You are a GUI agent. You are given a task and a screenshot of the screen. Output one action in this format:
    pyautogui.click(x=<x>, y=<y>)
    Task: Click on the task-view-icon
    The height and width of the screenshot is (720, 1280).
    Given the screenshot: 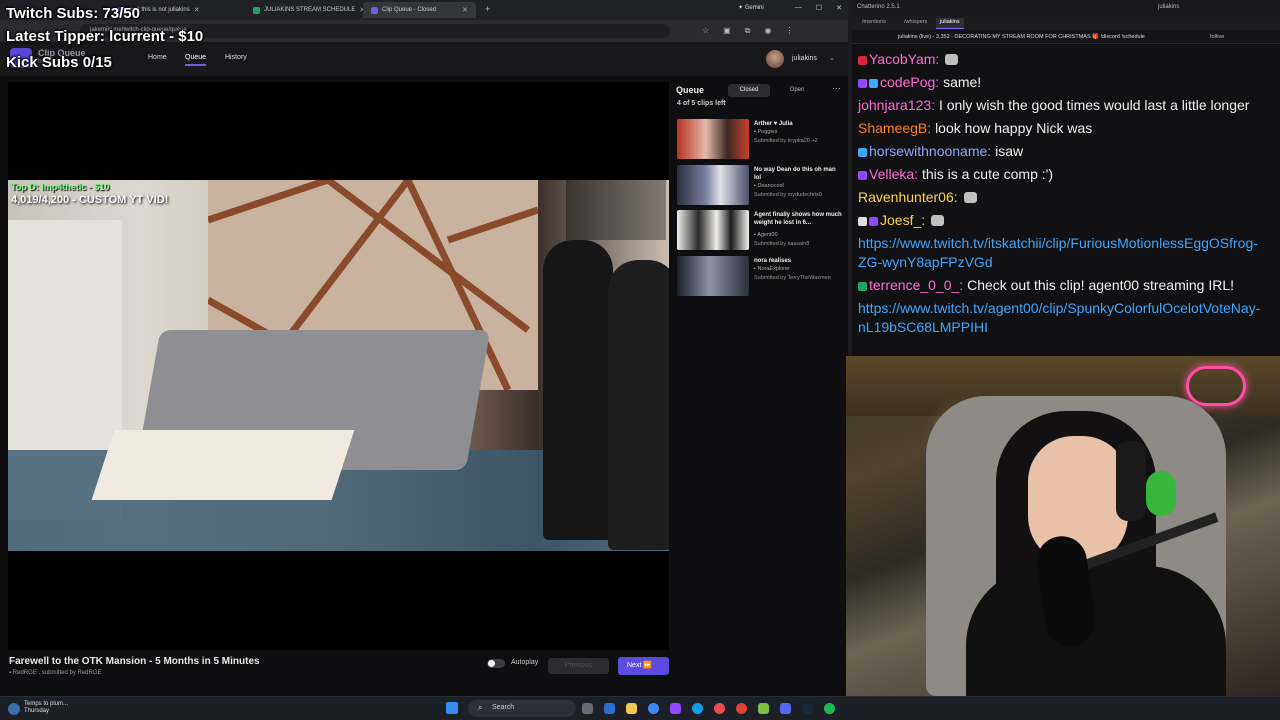 What is the action you would take?
    pyautogui.click(x=587, y=708)
    